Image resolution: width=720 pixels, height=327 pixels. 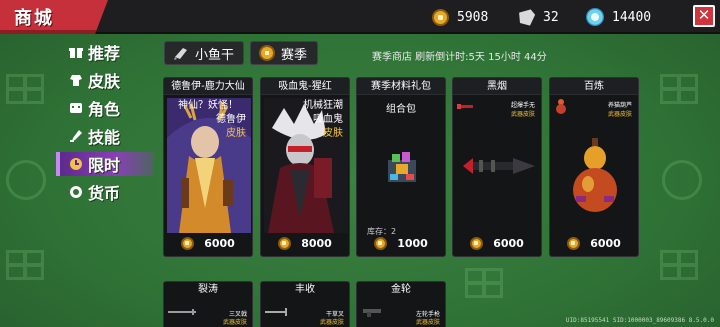 What do you see at coordinates (551, 17) in the screenshot?
I see `dried-fish-amount: 32` at bounding box center [551, 17].